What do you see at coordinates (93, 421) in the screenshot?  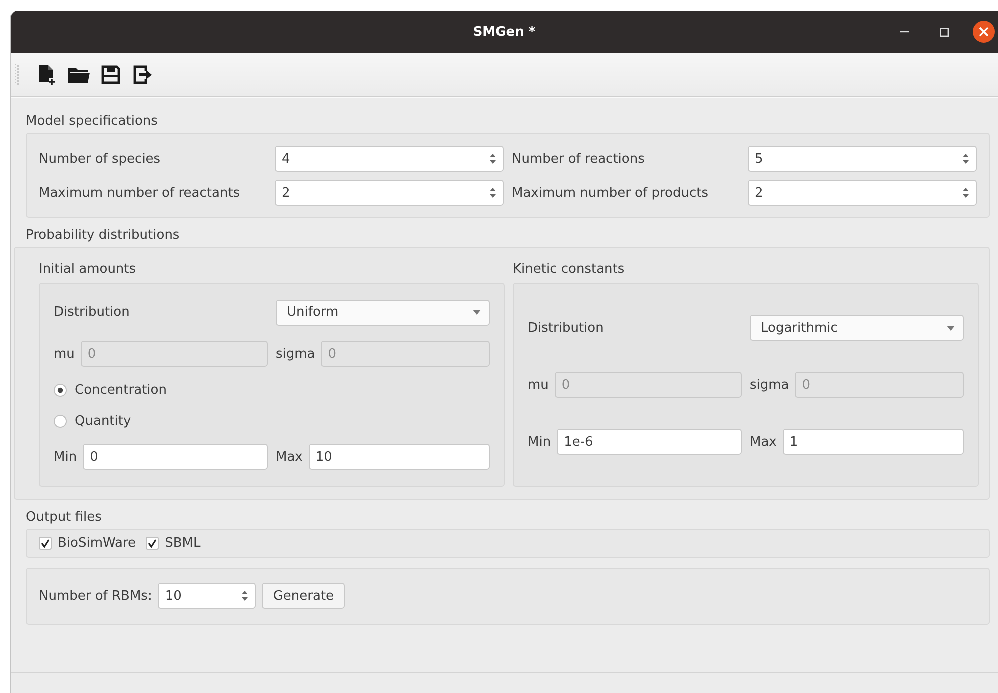 I see `radio-option: Quantity` at bounding box center [93, 421].